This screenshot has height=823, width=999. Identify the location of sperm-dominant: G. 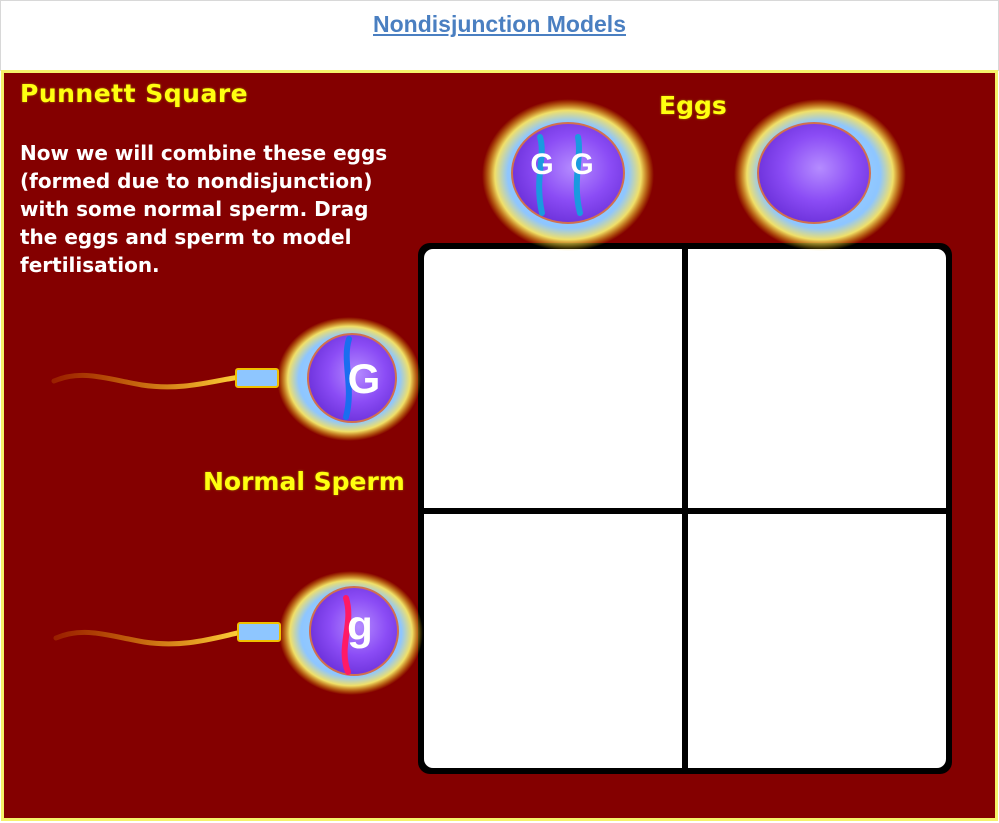
(236, 376).